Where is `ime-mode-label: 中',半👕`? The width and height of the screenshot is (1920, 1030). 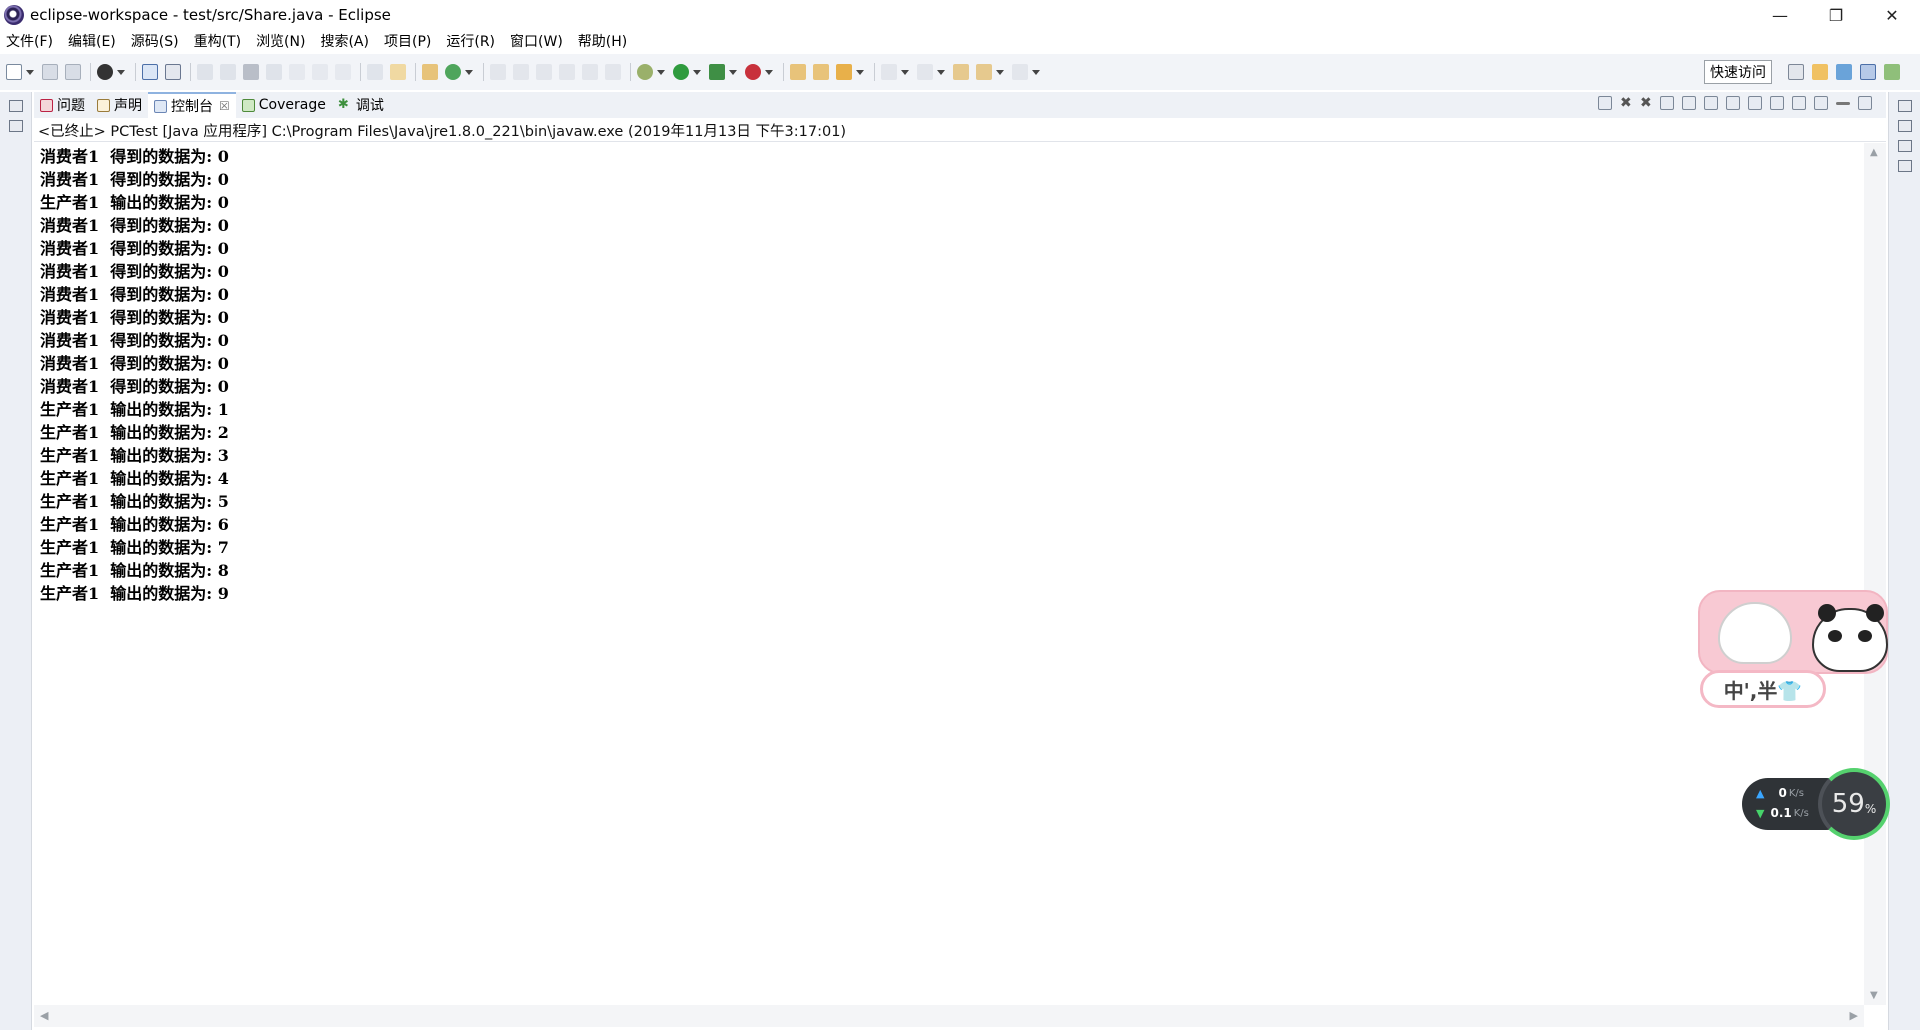 ime-mode-label: 中',半👕 is located at coordinates (1763, 689).